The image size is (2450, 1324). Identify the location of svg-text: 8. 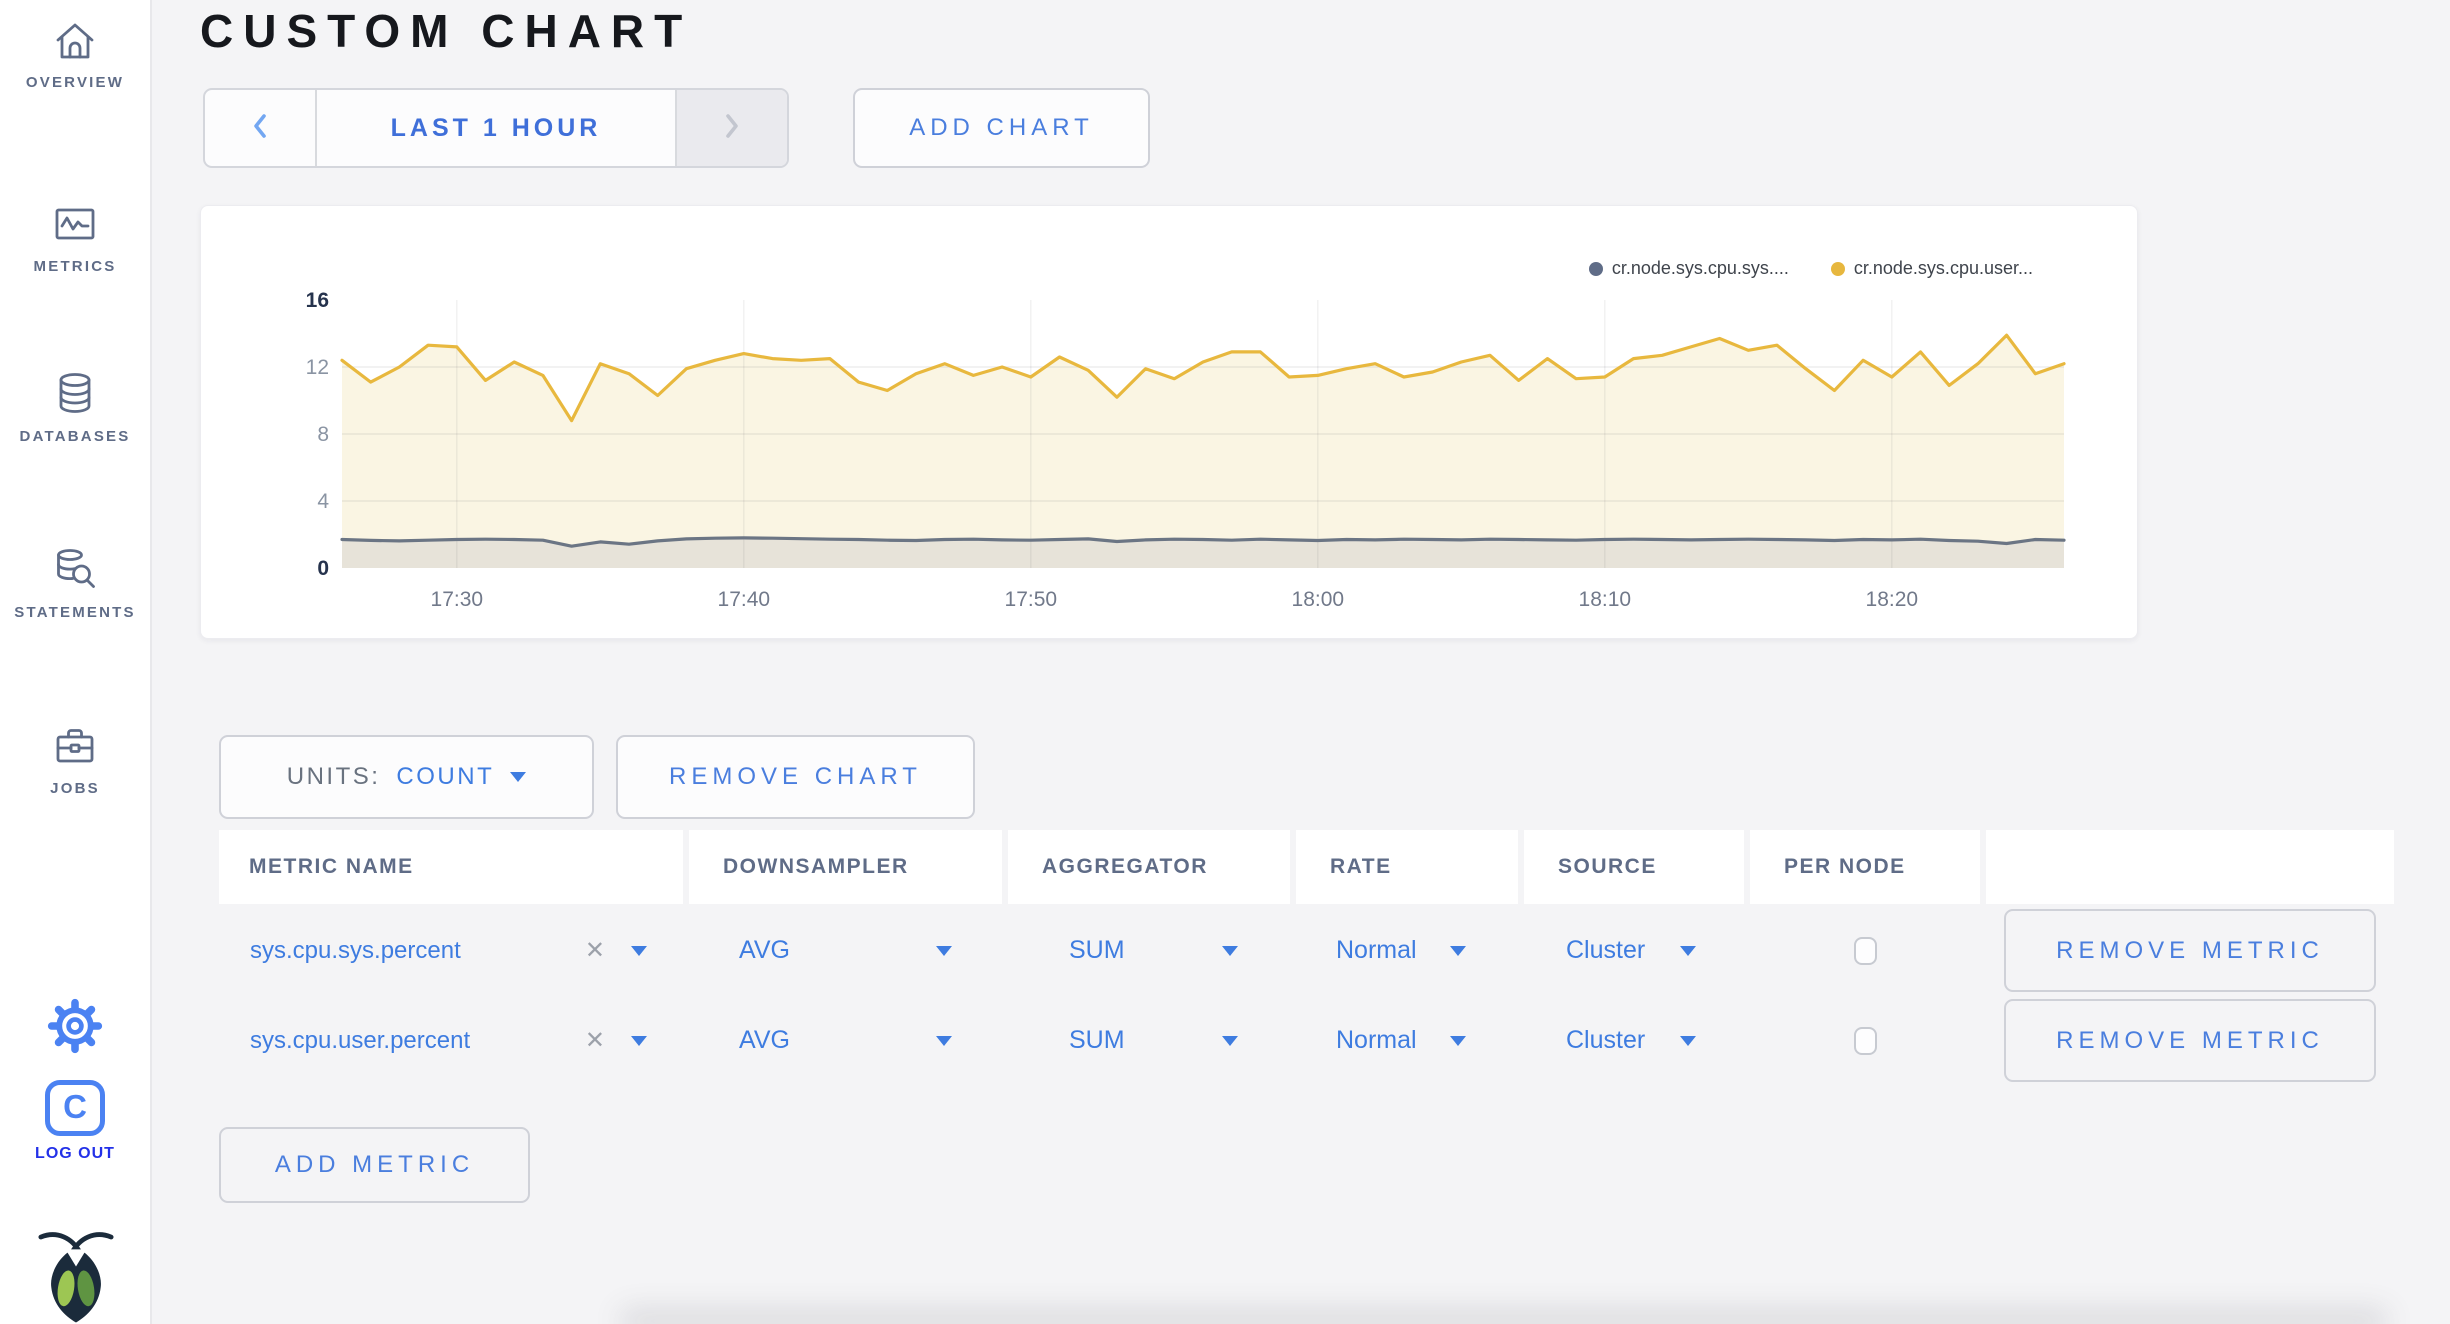
(323, 434).